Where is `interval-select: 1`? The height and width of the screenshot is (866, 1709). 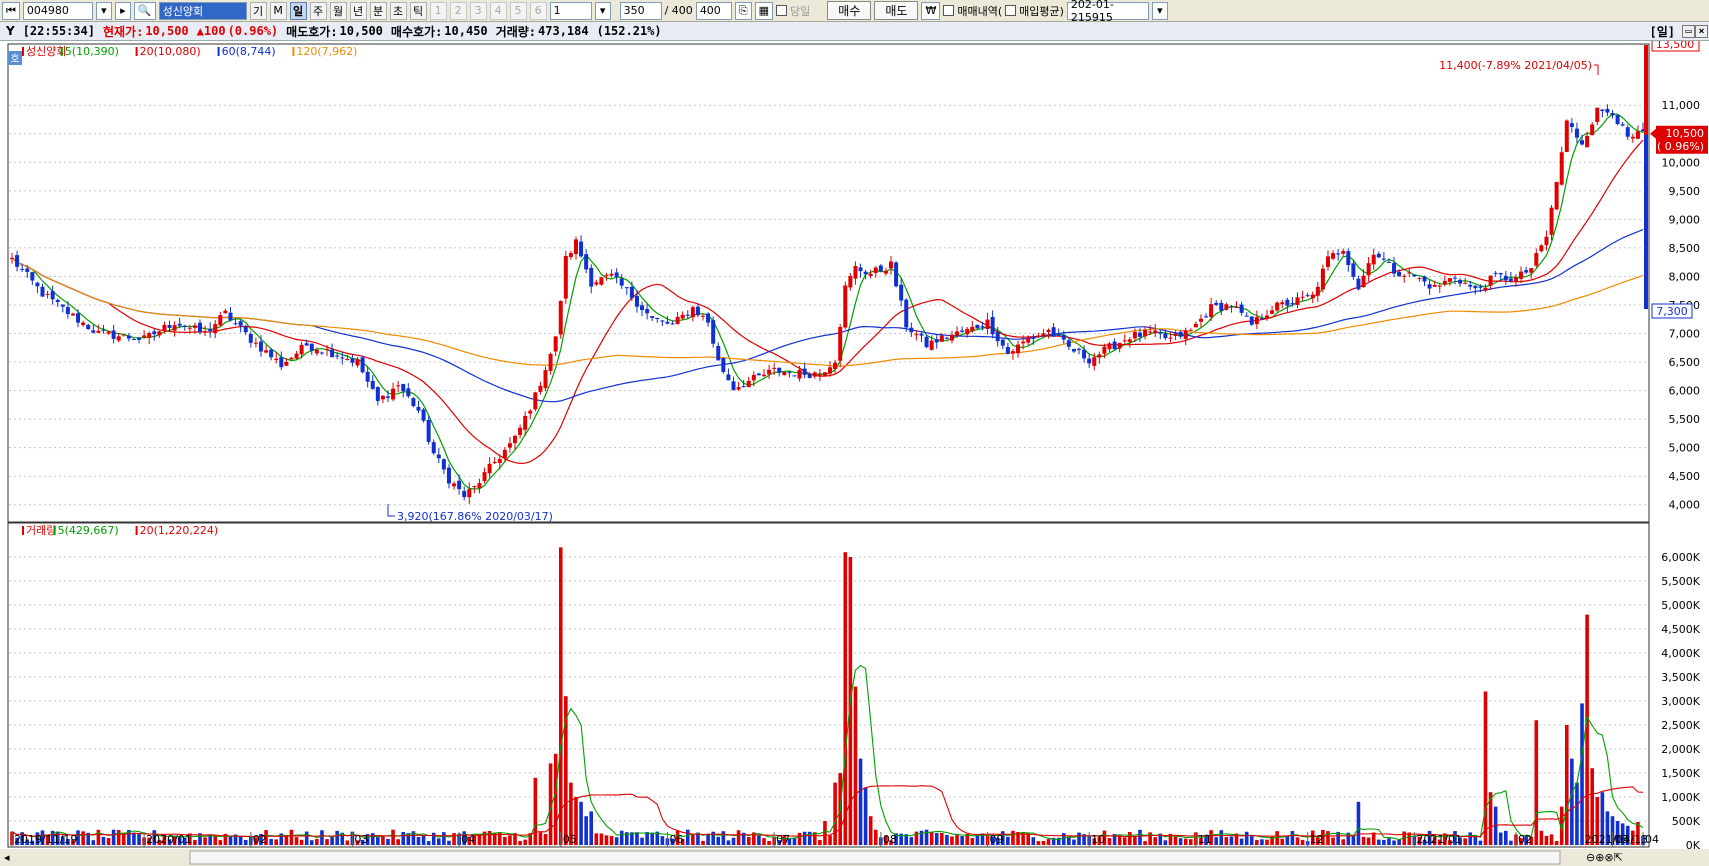 interval-select: 1 is located at coordinates (570, 10).